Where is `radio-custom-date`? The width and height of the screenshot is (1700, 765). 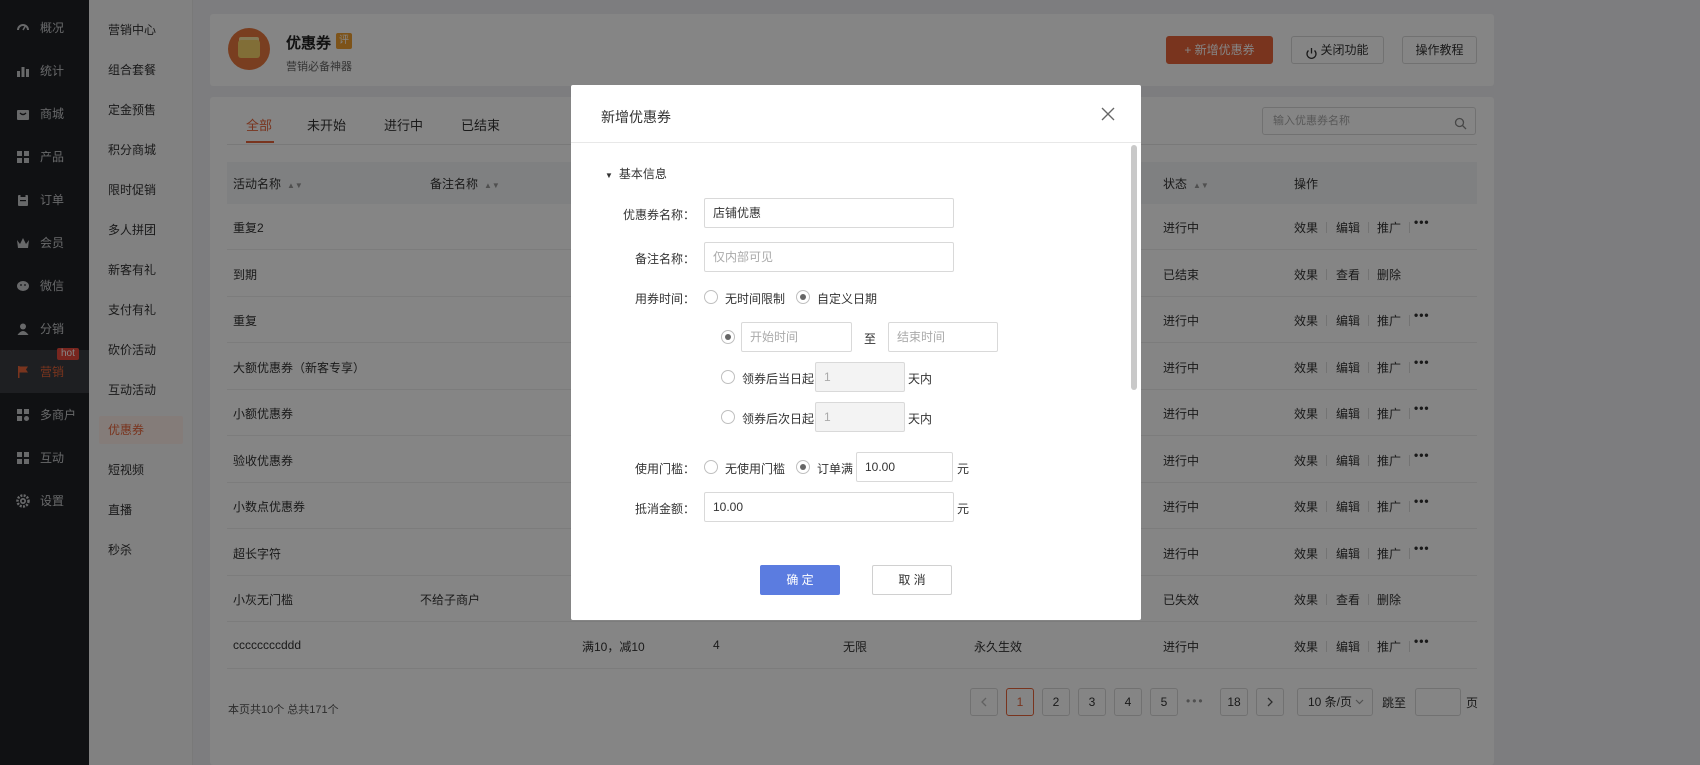
radio-custom-date is located at coordinates (803, 297).